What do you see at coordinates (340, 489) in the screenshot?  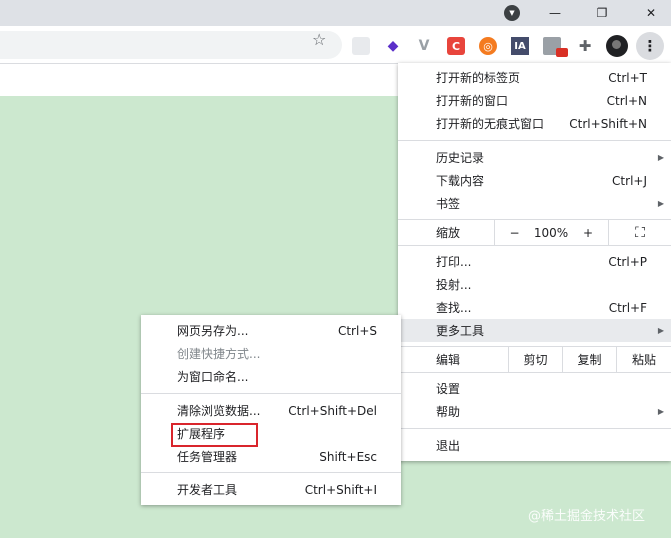 I see `menu-item-shortcut: Ctrl+Shift+I` at bounding box center [340, 489].